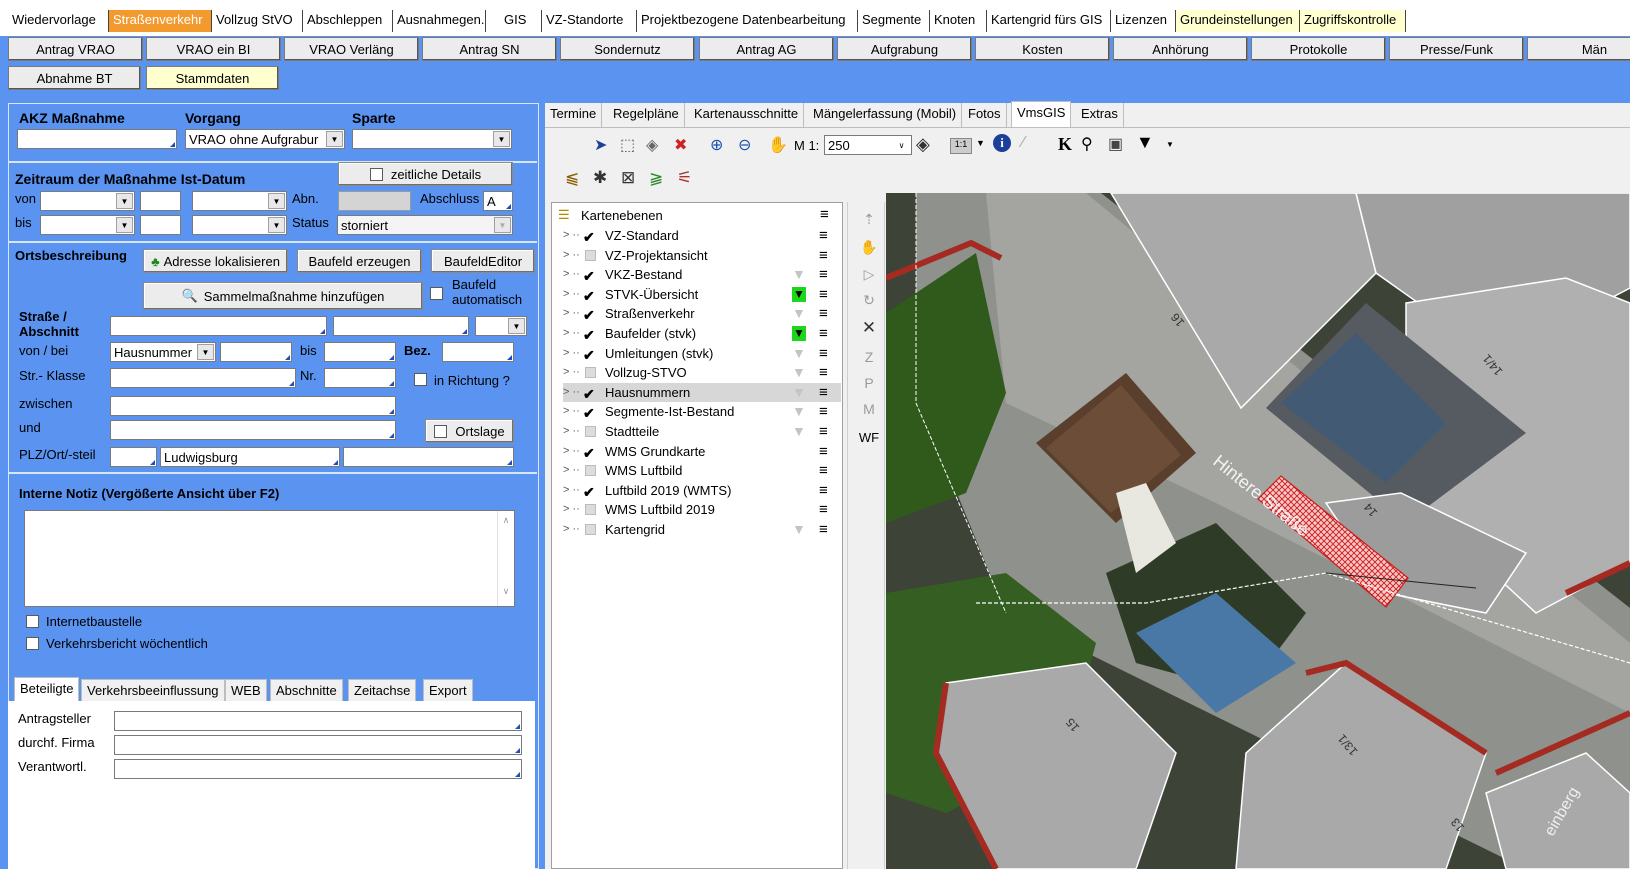 This screenshot has width=1630, height=869. What do you see at coordinates (87, 201) in the screenshot?
I see `von-date-select: ▼` at bounding box center [87, 201].